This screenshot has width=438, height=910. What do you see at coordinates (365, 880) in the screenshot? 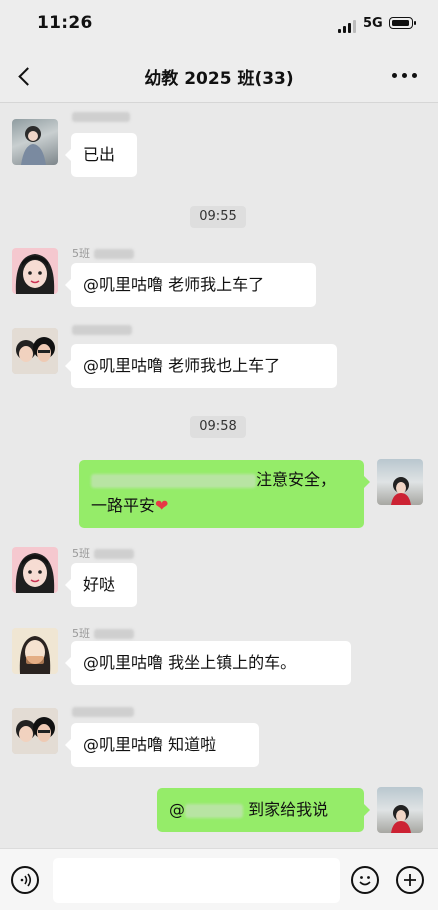
I see `emoji-icon` at bounding box center [365, 880].